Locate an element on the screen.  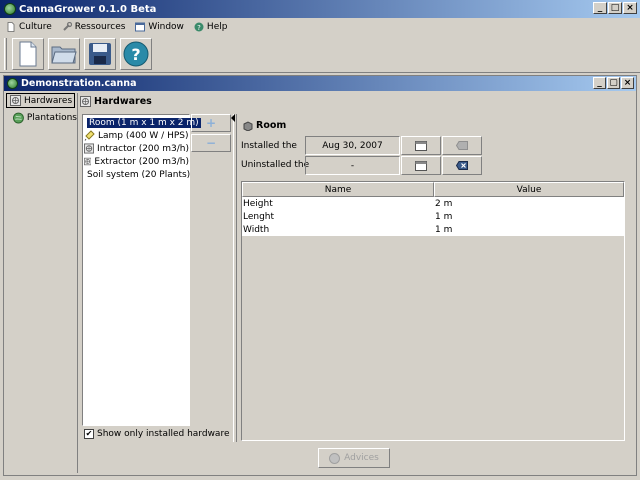
document-titlebar: Demonstration.canna _ ▢ × is located at coordinates (320, 83).